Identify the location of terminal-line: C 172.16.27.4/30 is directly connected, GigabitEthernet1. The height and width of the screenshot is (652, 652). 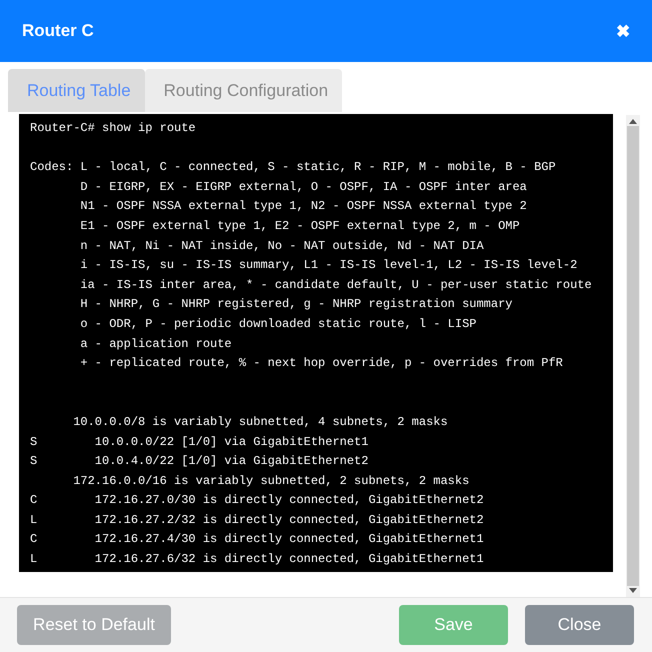
(257, 539).